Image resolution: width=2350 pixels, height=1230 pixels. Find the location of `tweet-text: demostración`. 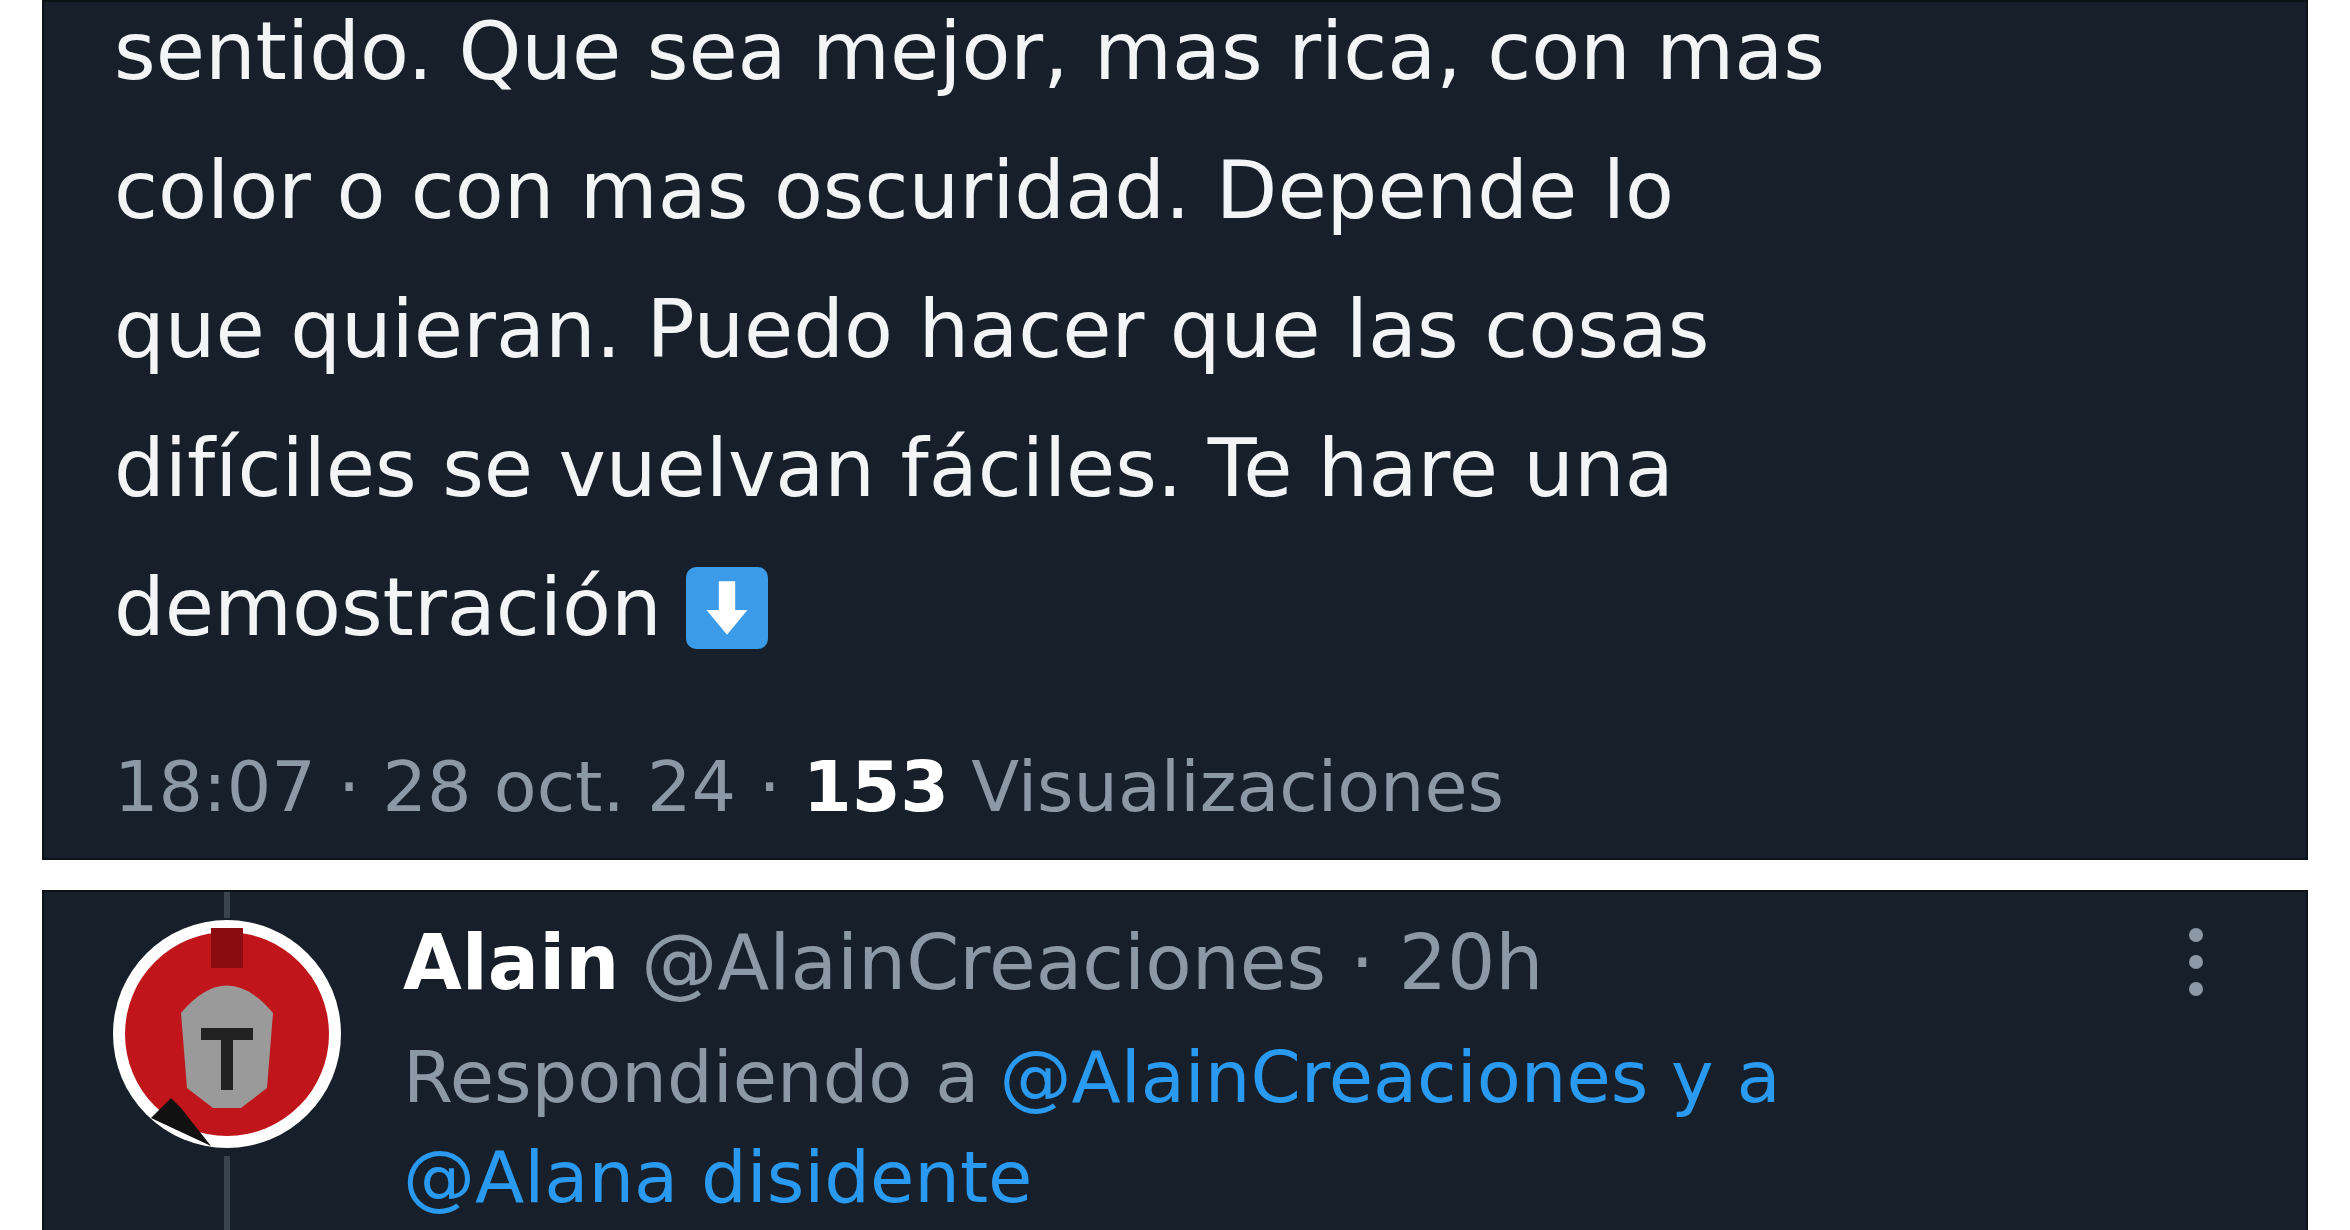

tweet-text: demostración is located at coordinates (388, 608).